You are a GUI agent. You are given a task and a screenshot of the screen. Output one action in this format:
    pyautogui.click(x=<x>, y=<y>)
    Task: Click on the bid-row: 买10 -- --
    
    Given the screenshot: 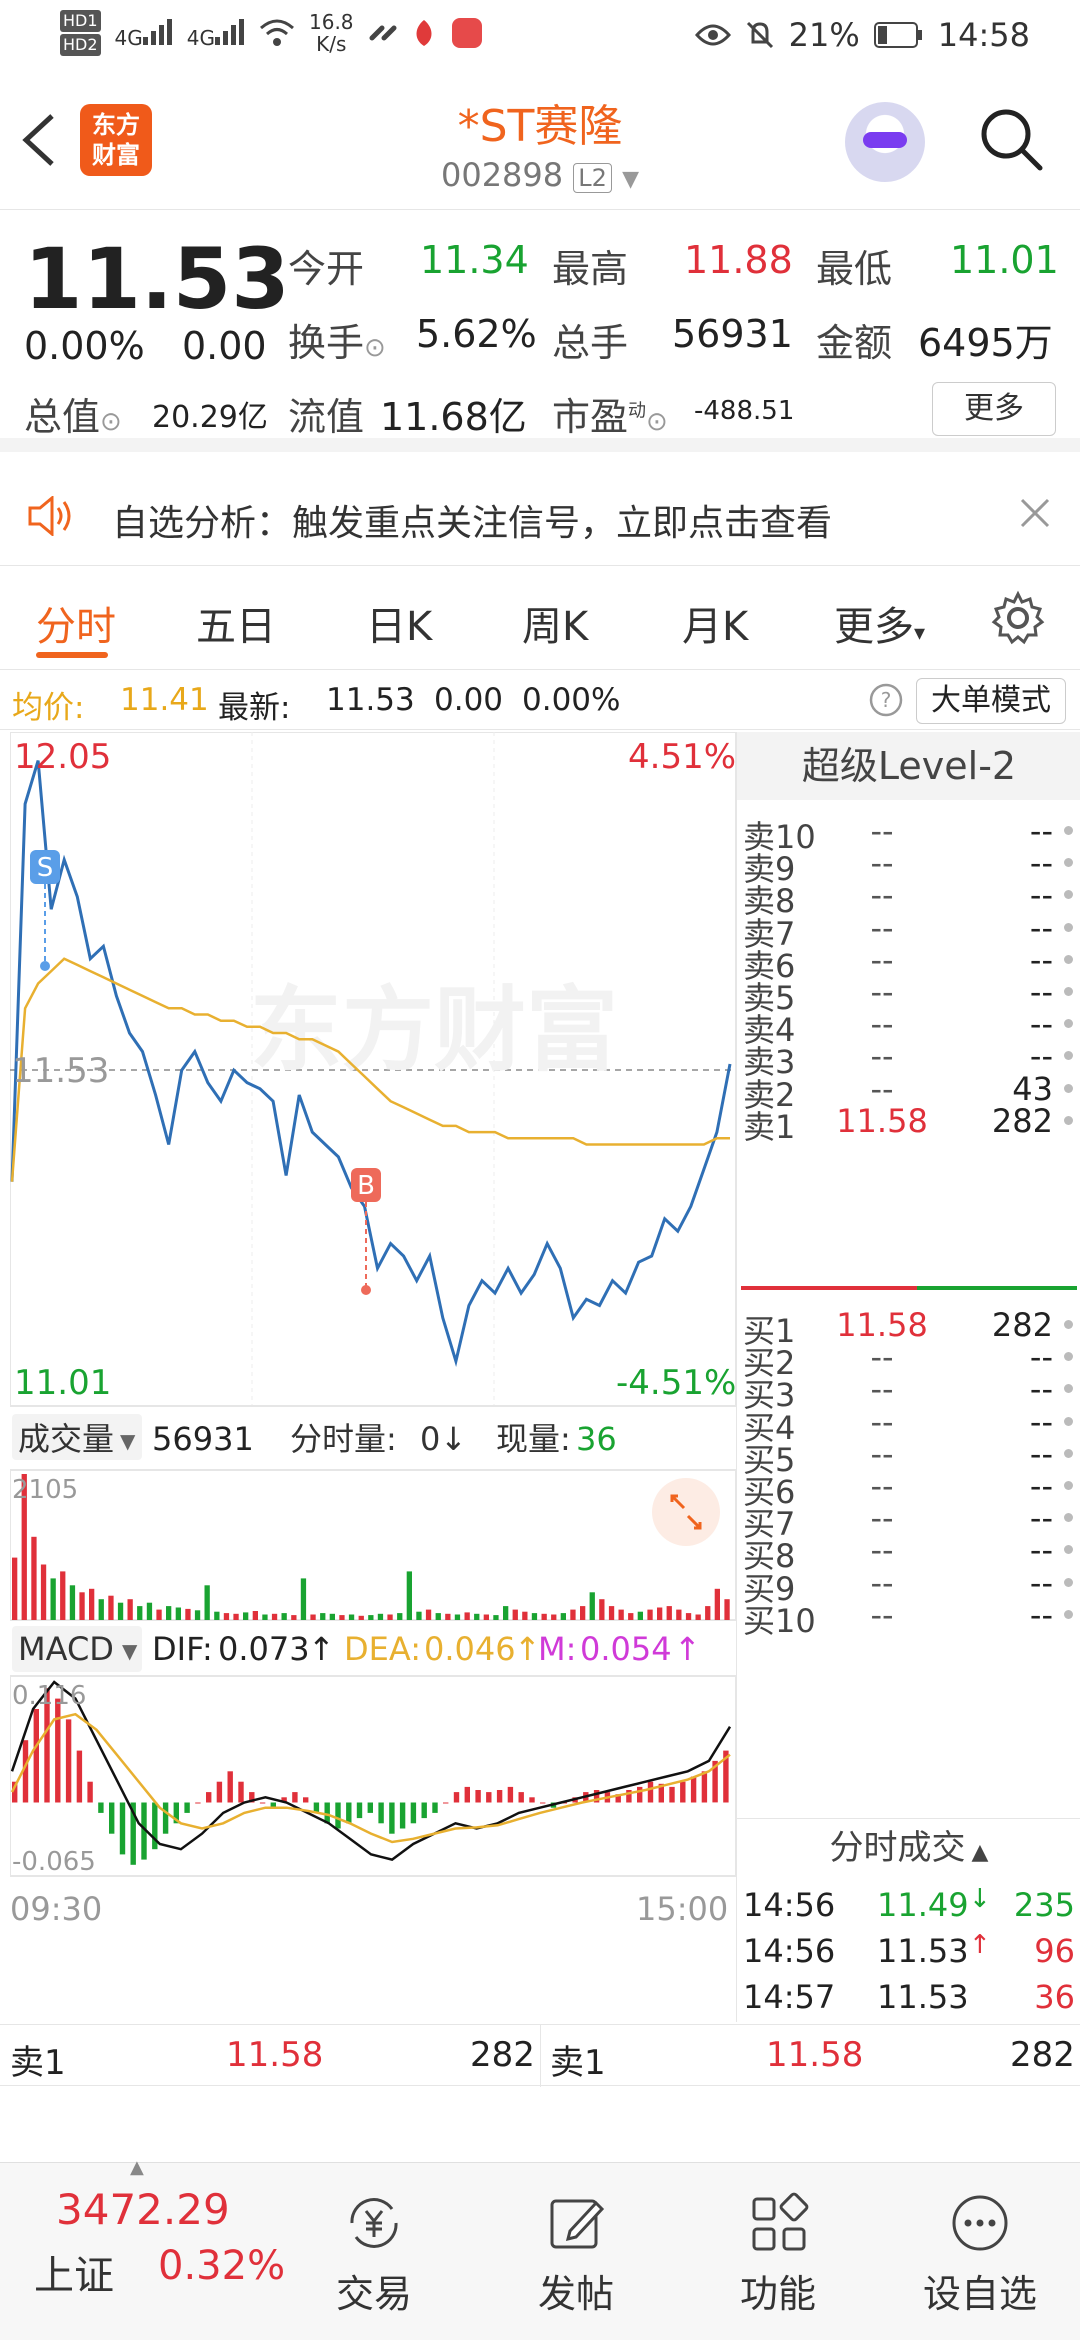 What is the action you would take?
    pyautogui.click(x=908, y=1615)
    